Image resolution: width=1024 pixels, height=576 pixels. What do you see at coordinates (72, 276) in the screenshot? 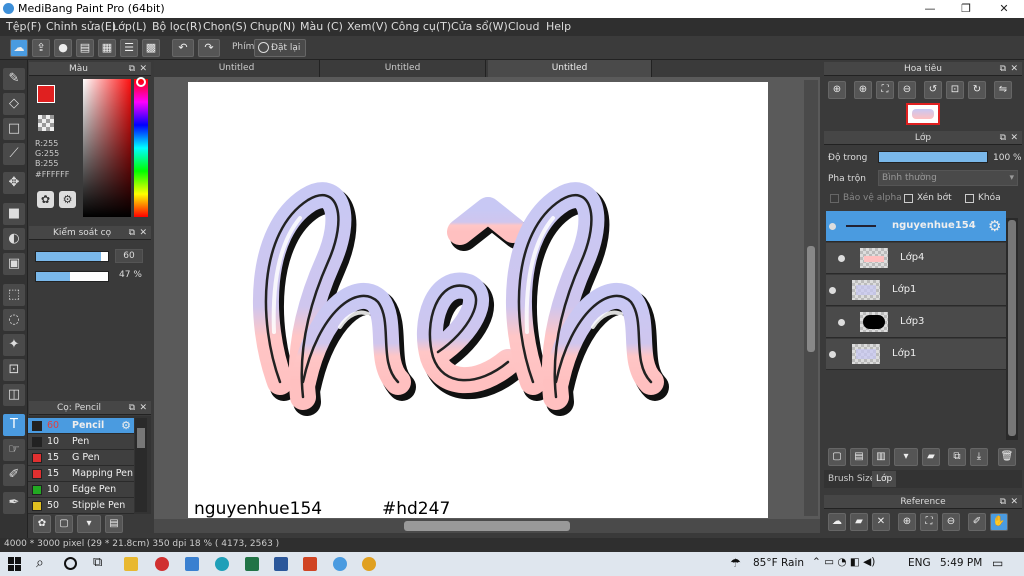
I see `brush-opacity-slider` at bounding box center [72, 276].